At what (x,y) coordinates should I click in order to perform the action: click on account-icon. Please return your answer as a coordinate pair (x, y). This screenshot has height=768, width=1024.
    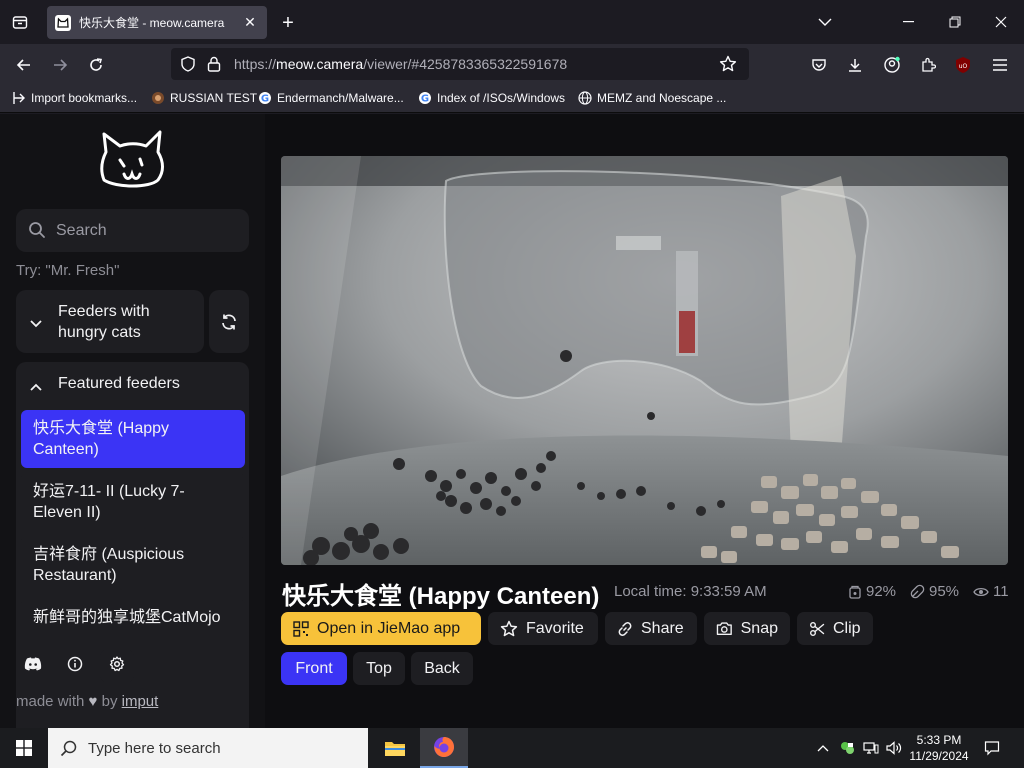
    Looking at the image, I should click on (892, 65).